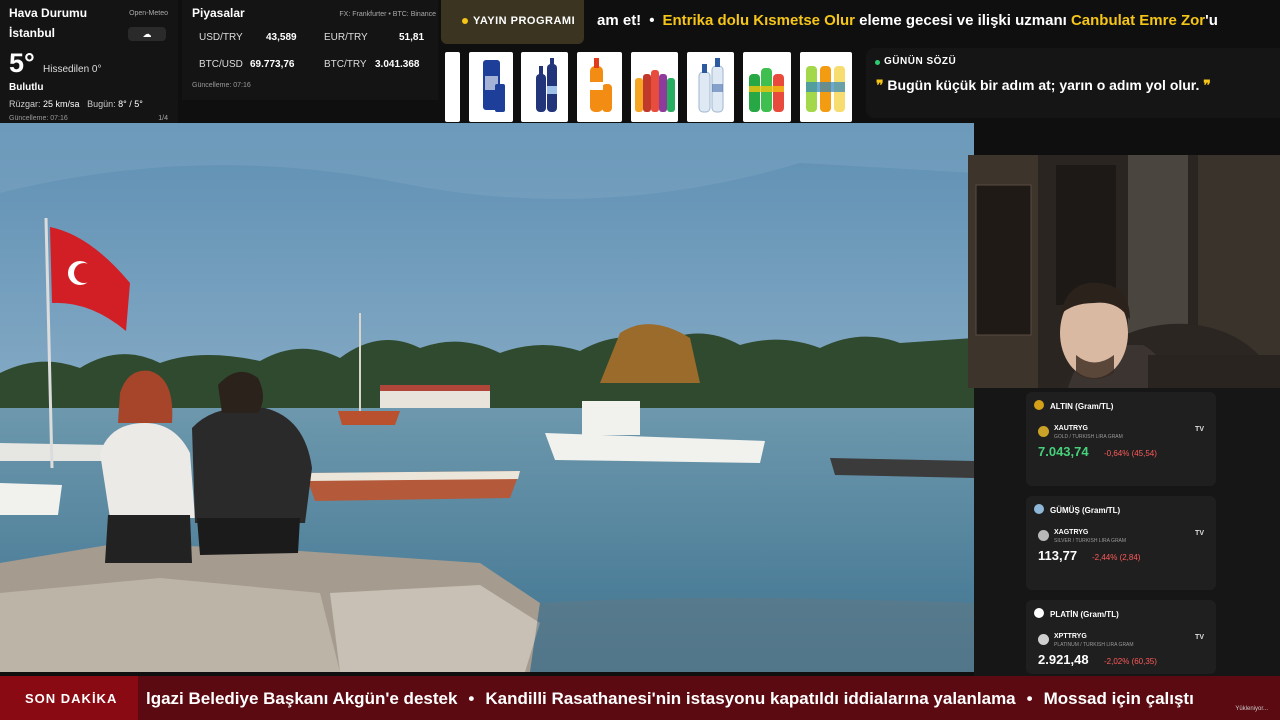 The height and width of the screenshot is (720, 1280). Describe the element at coordinates (877, 62) in the screenshot. I see `quote-dot-icon` at that location.